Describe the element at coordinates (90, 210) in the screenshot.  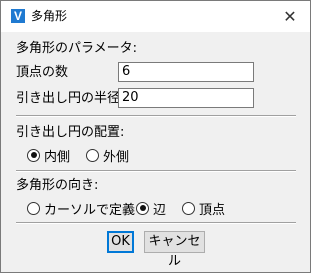
I see `radio-label: カーソルで定義` at that location.